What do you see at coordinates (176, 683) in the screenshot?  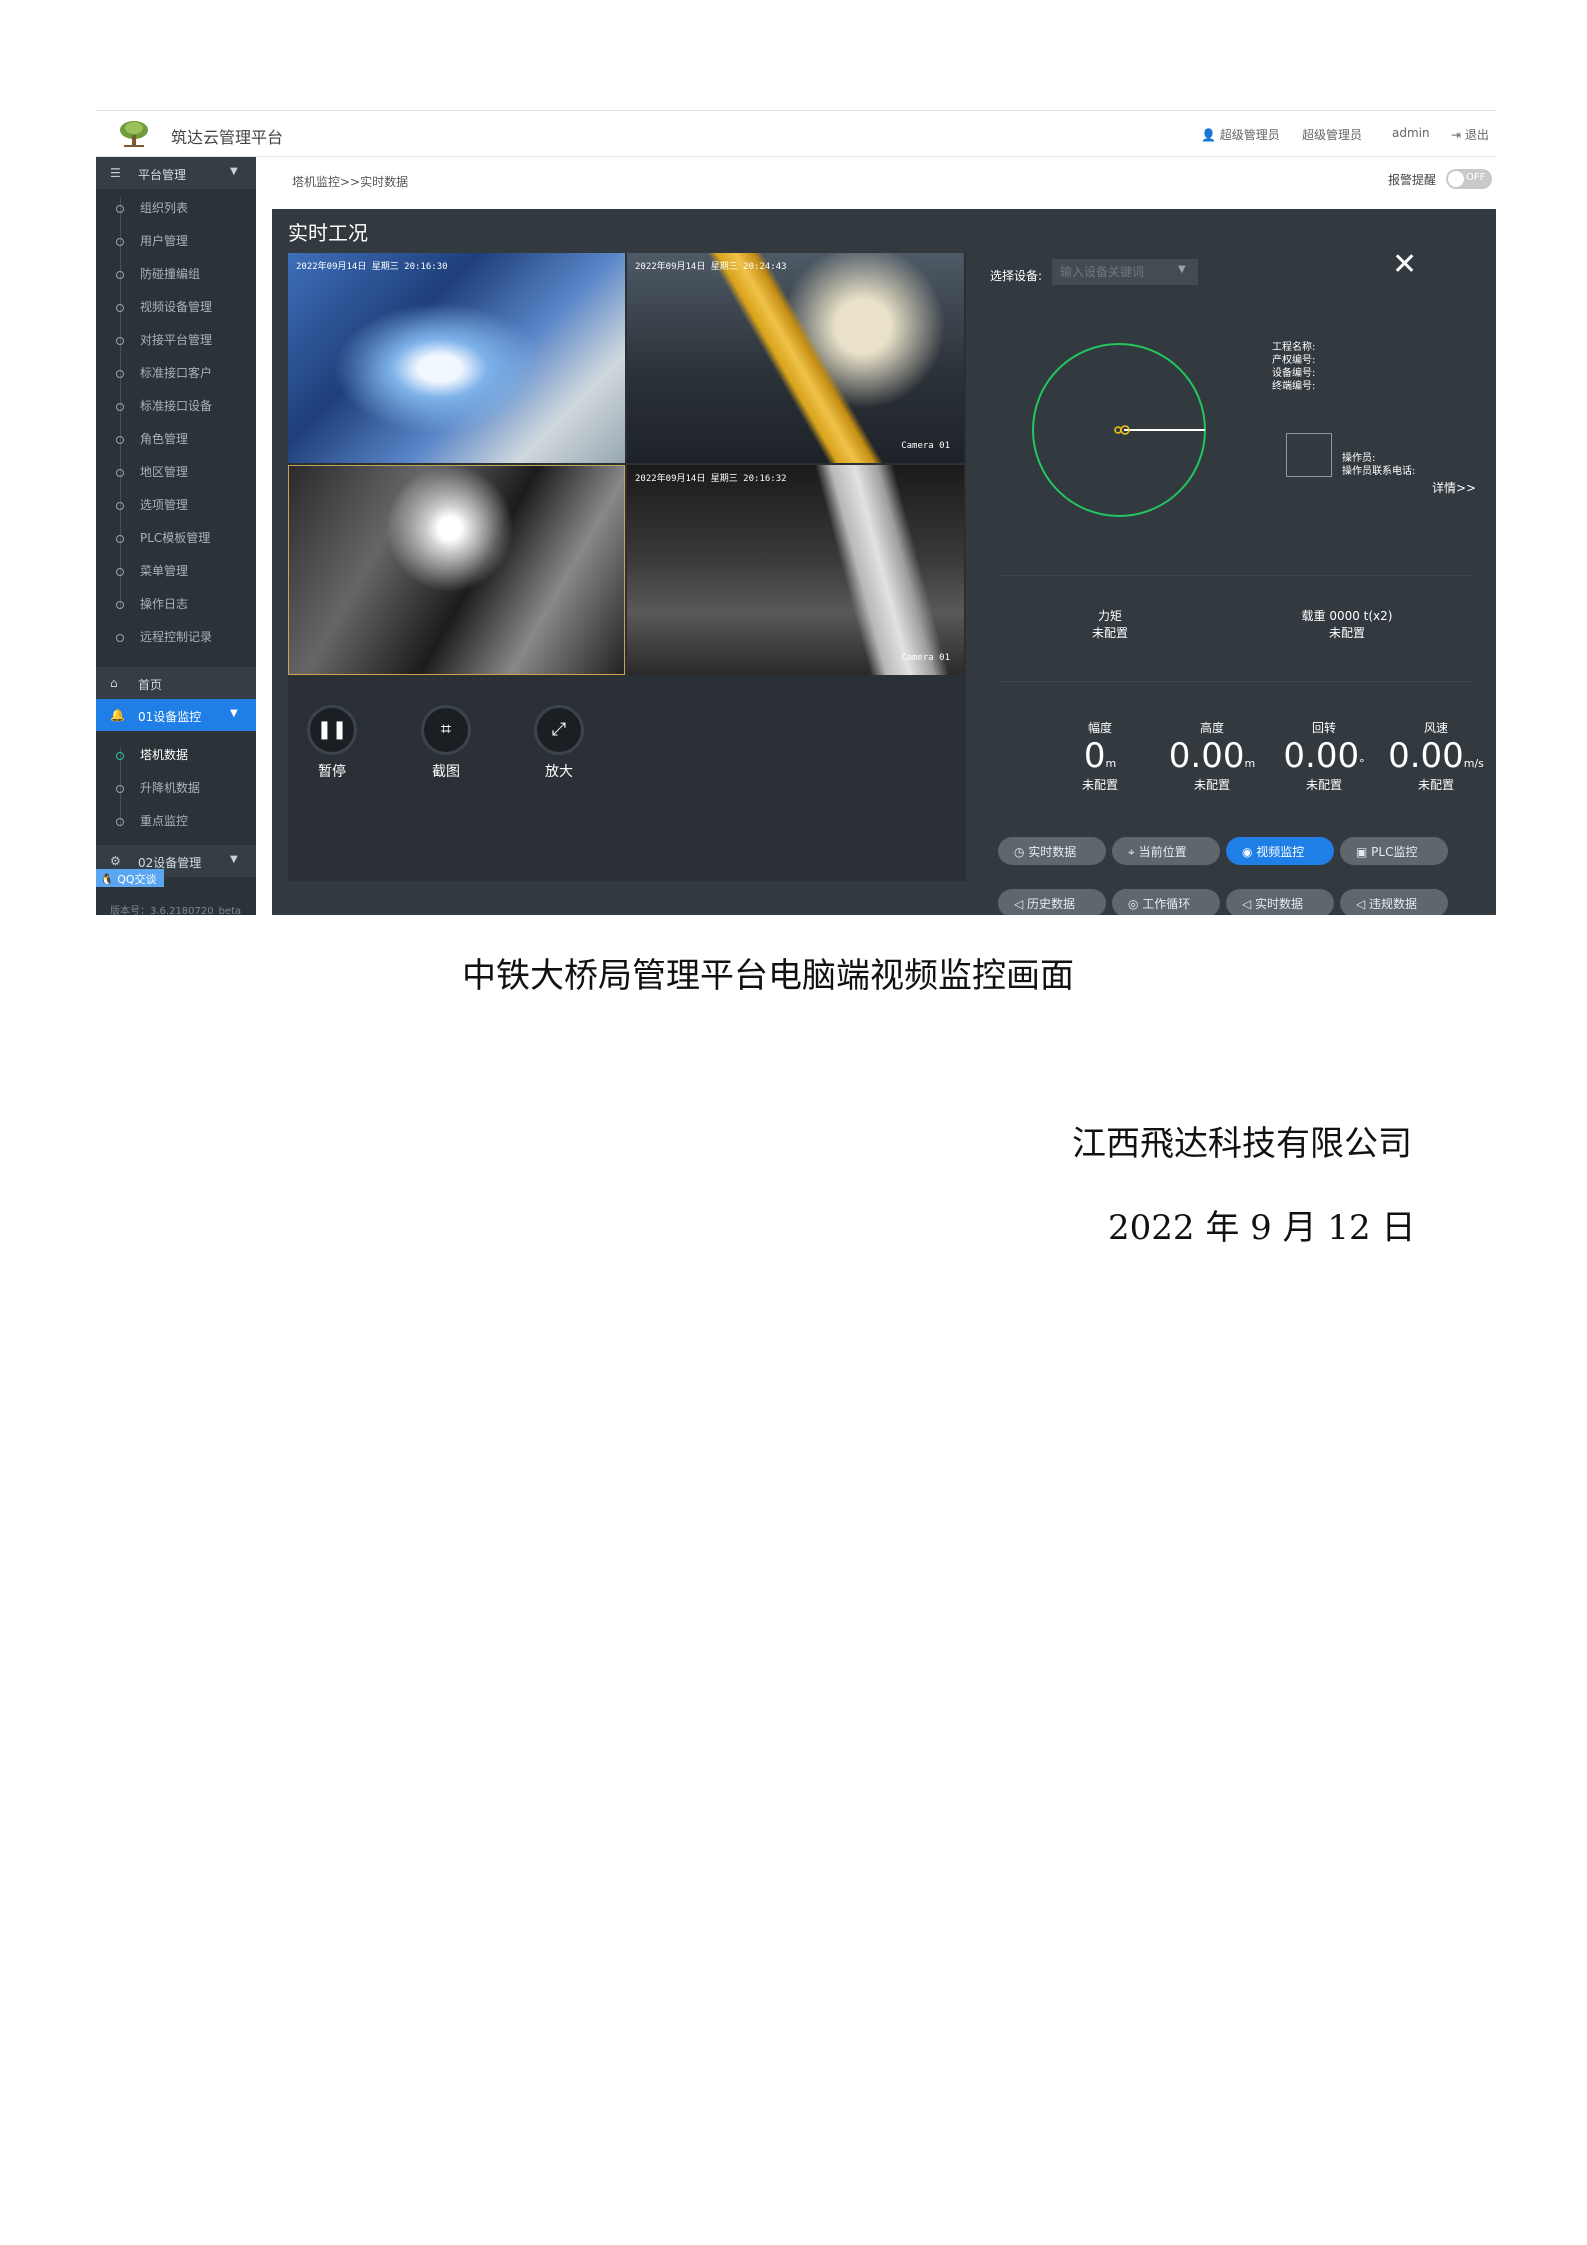 I see `sidebar-item-home: ⌂ 首页` at bounding box center [176, 683].